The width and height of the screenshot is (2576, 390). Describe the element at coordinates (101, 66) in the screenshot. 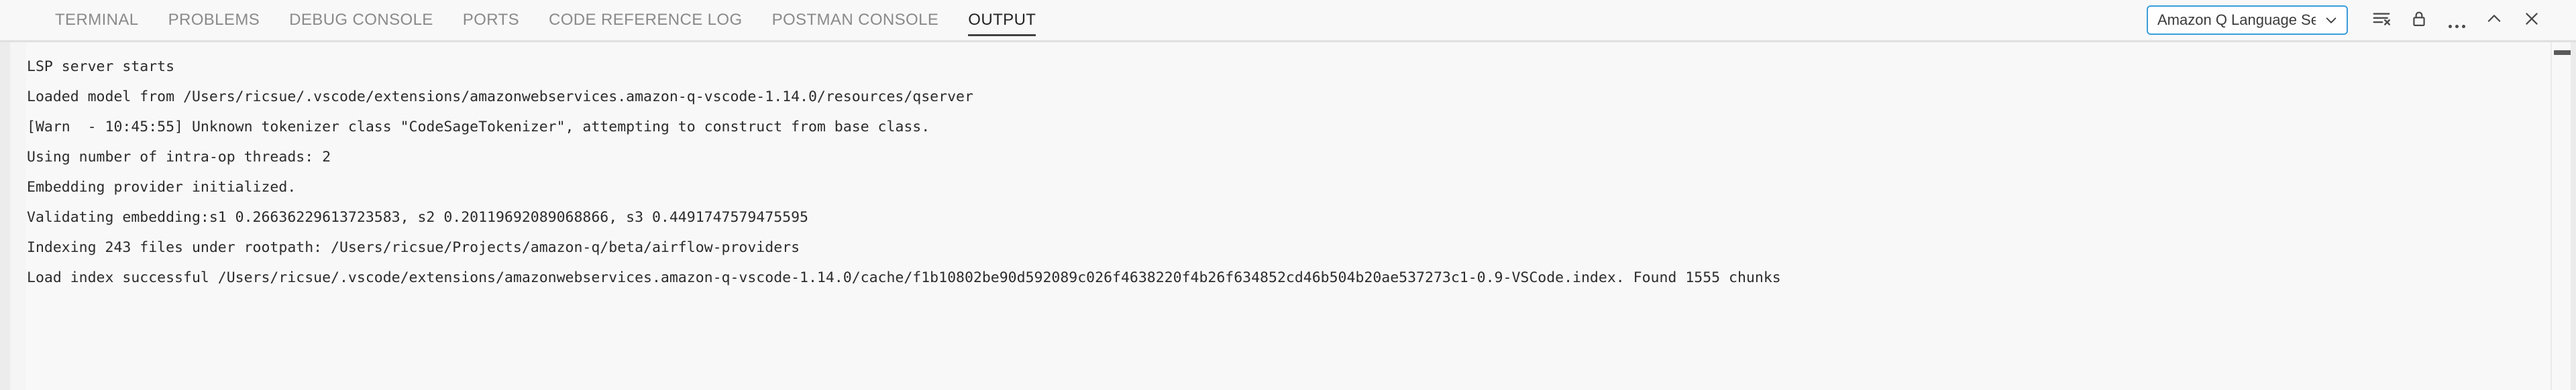

I see `log-line: LSP server starts` at that location.